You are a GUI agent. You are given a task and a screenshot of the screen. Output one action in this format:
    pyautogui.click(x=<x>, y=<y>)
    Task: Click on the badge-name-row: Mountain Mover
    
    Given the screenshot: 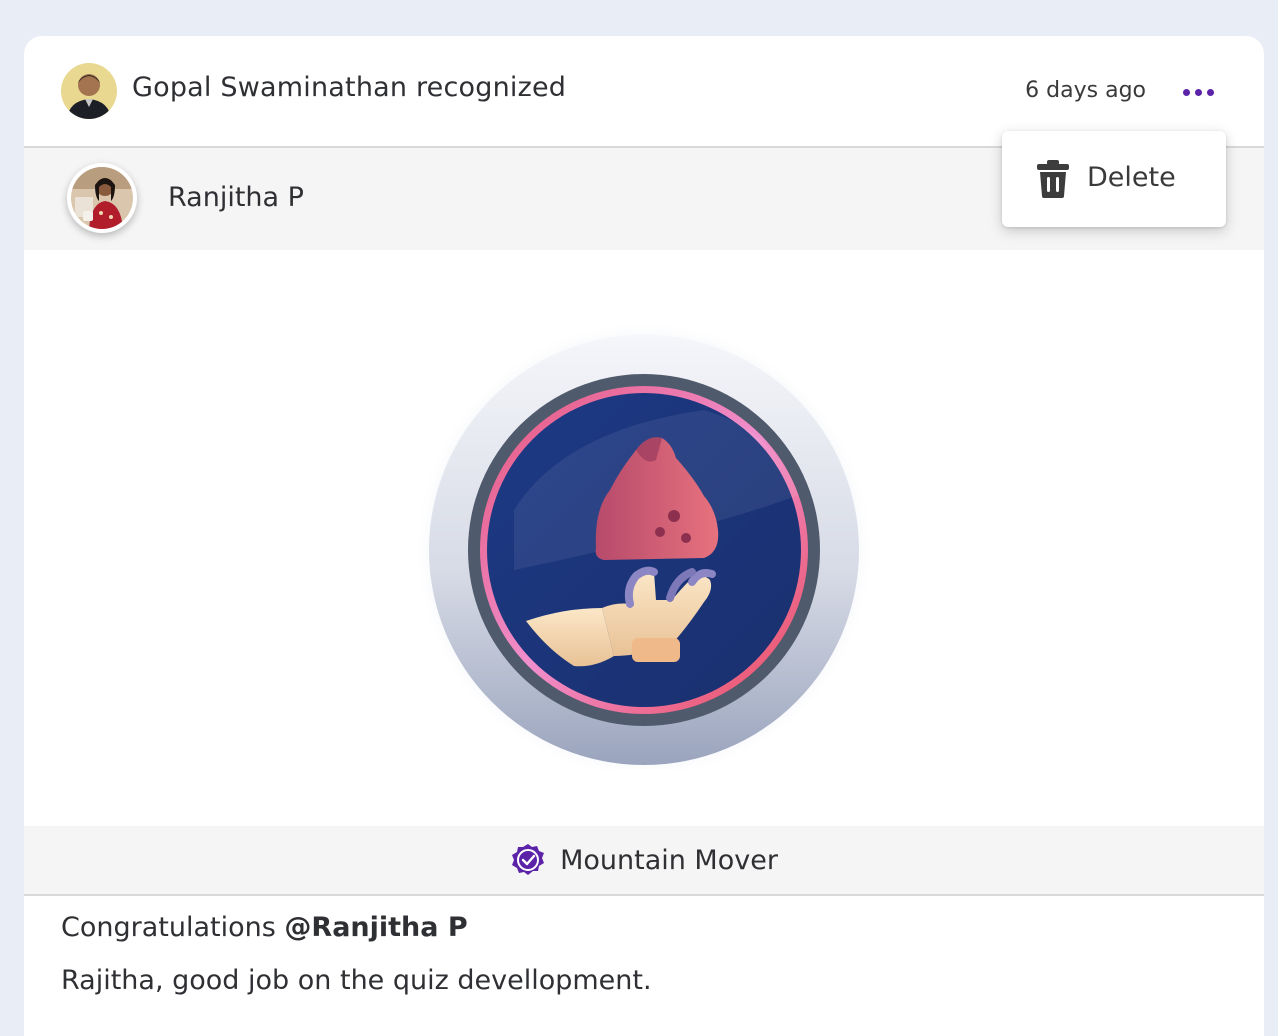 What is the action you would take?
    pyautogui.click(x=644, y=861)
    